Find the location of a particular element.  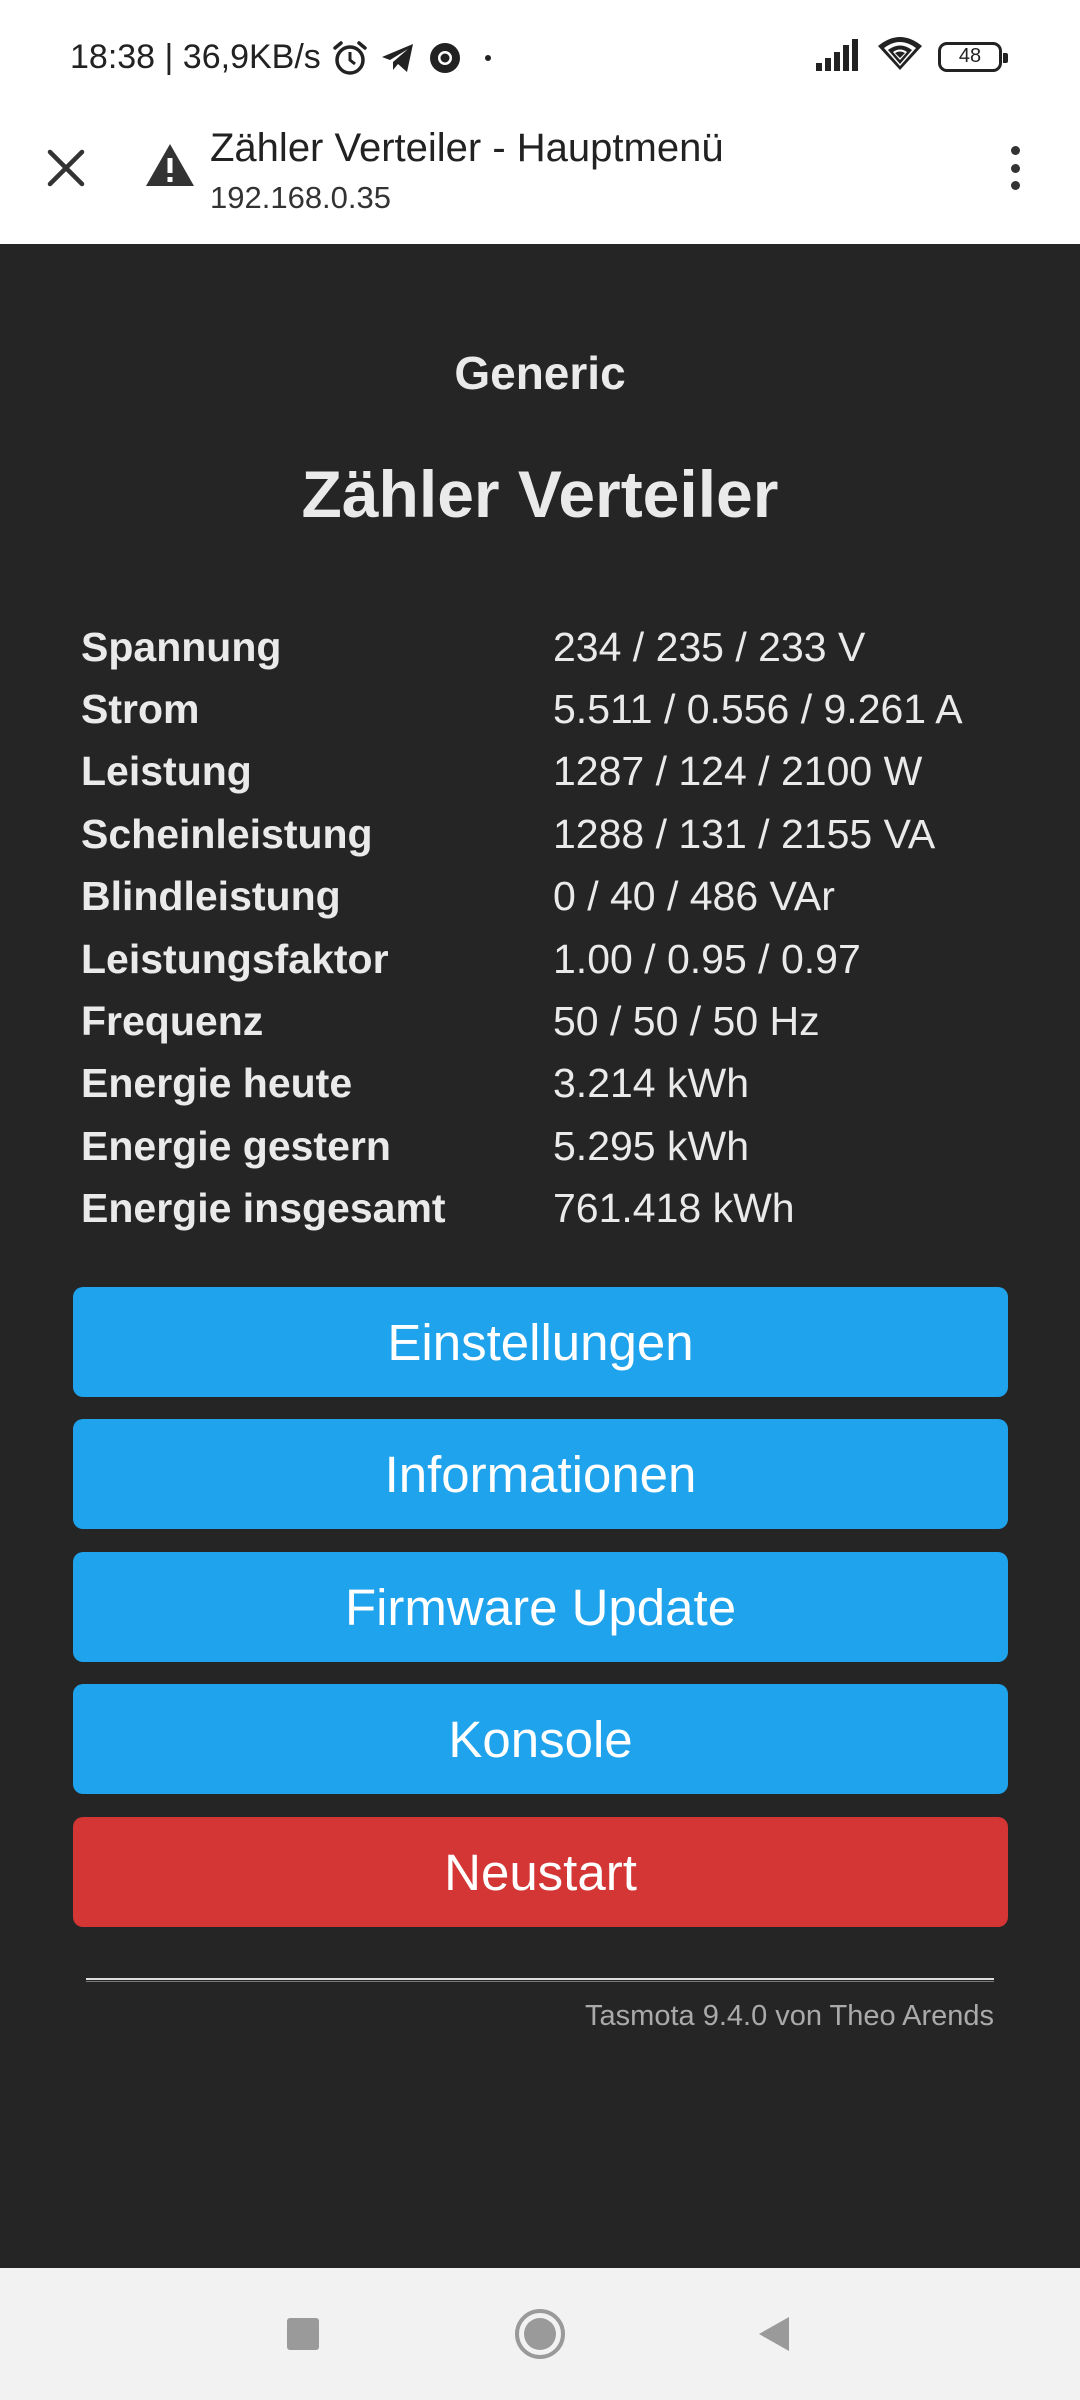

sensor-value: 5.295 kWh is located at coordinates (651, 1145).